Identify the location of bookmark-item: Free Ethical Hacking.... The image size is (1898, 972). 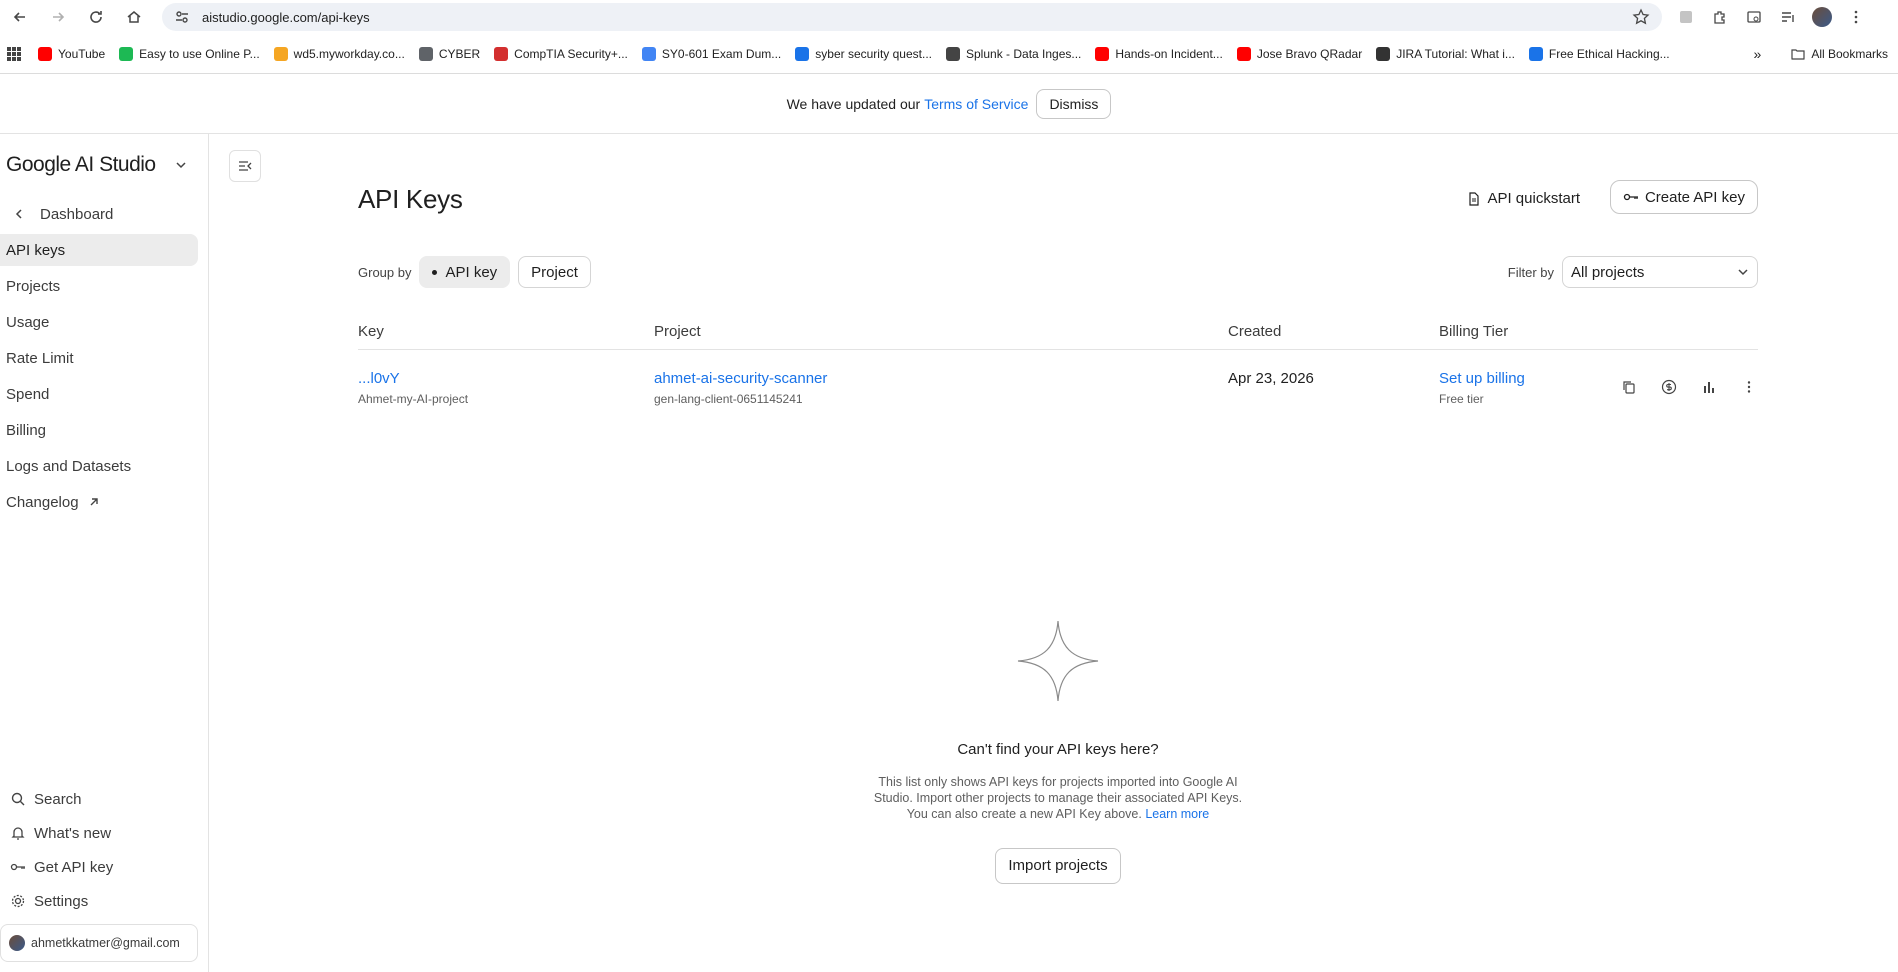
(1599, 53).